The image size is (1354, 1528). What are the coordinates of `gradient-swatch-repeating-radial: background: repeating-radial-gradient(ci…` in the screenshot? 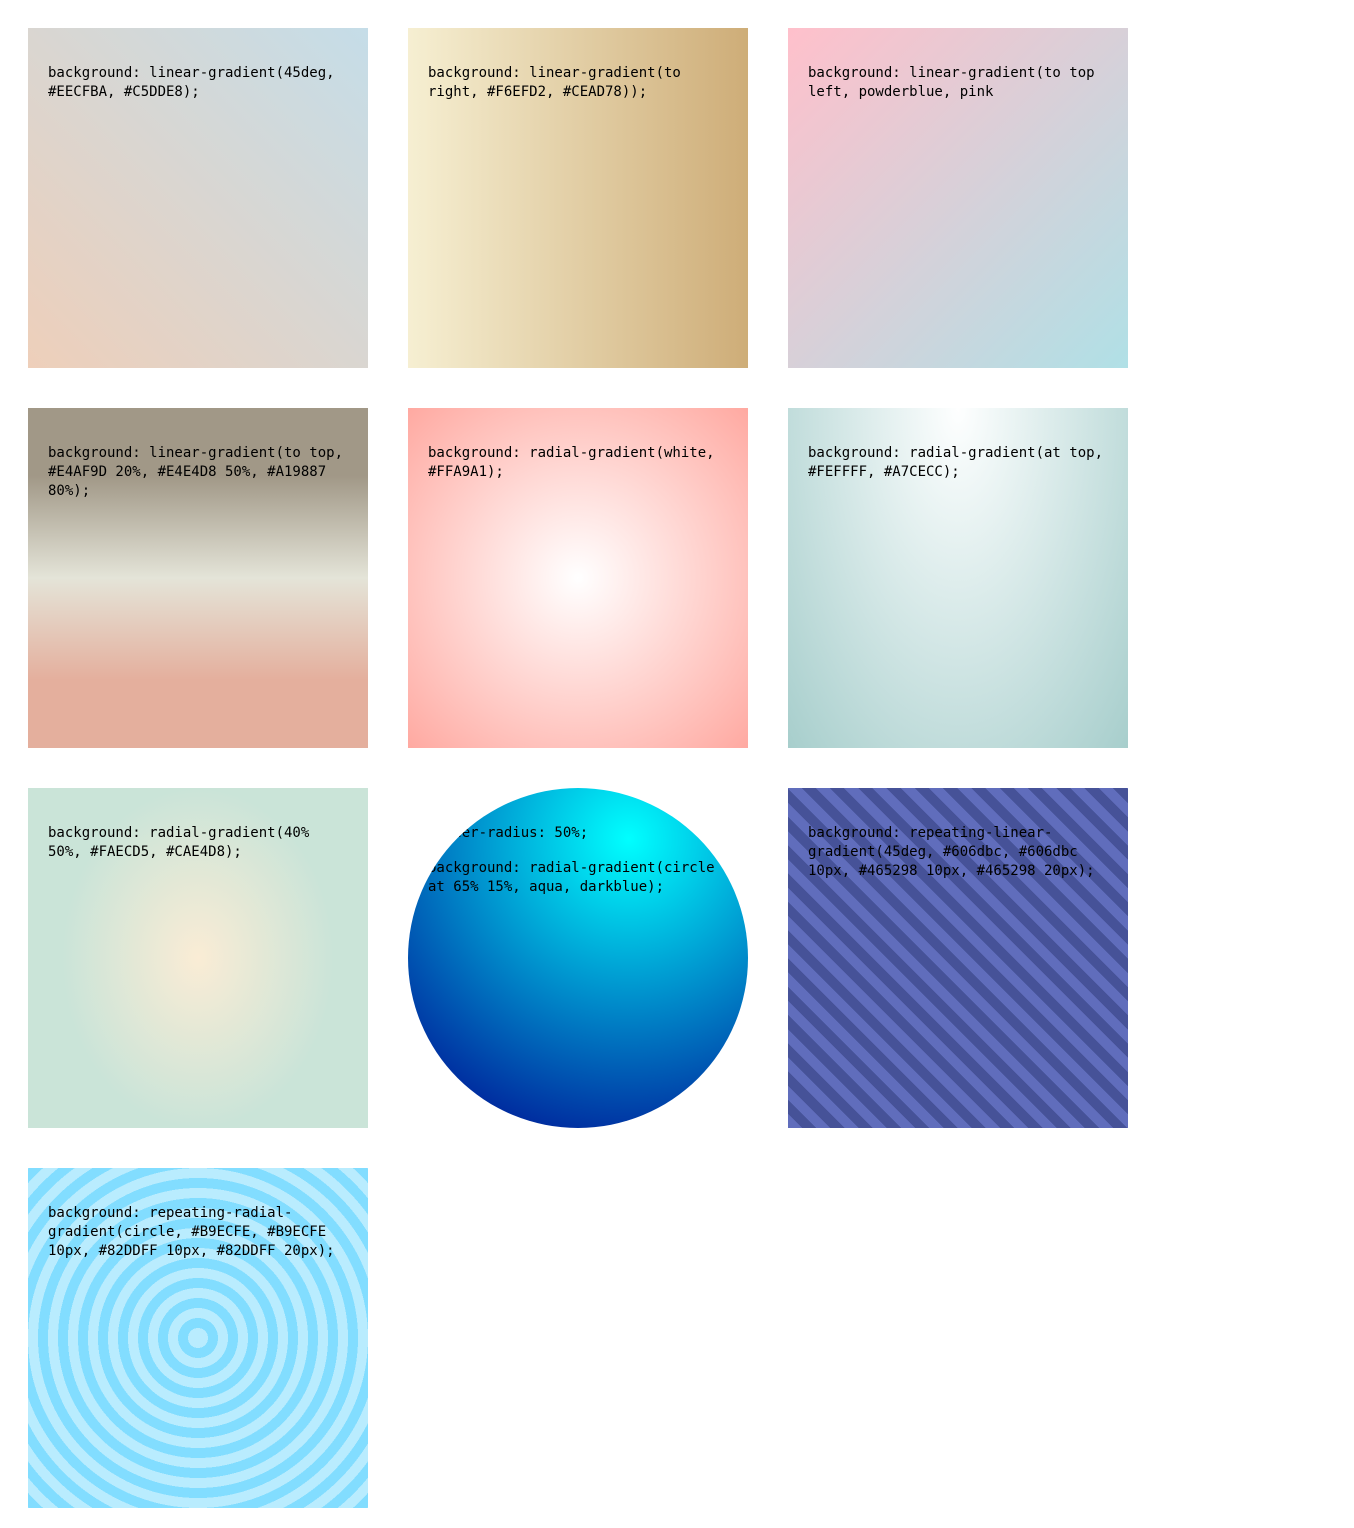 It's located at (198, 1338).